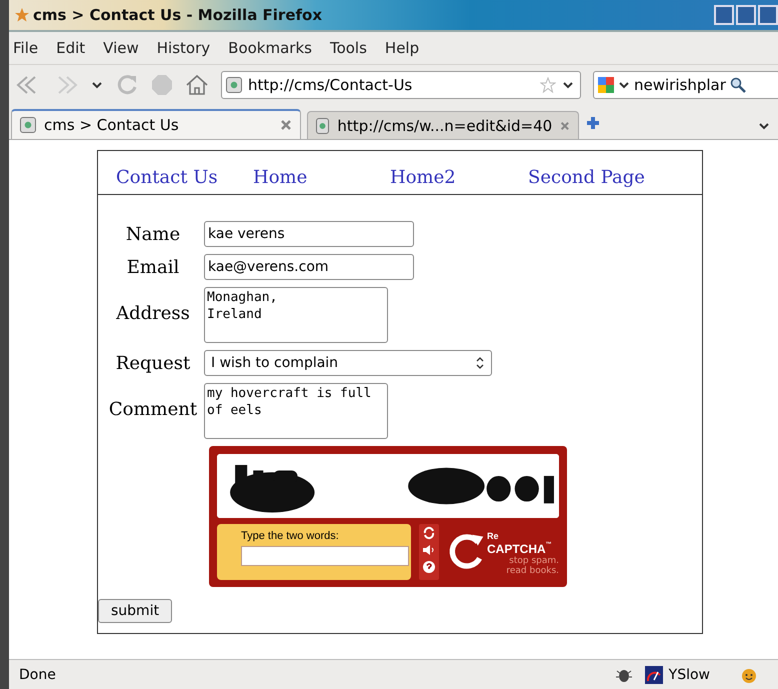 This screenshot has height=689, width=778. What do you see at coordinates (309, 267) in the screenshot?
I see `input-field: kae@verens.com` at bounding box center [309, 267].